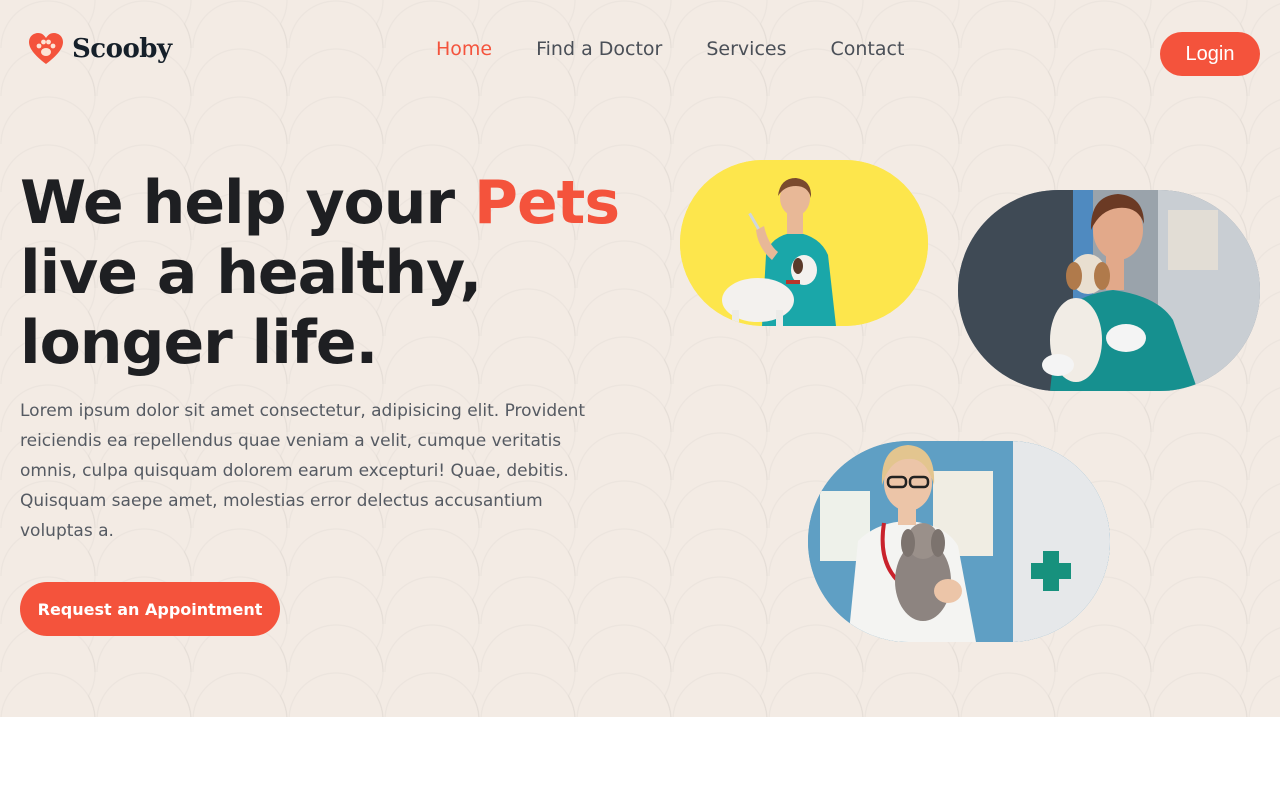  I want to click on login-button: Login, so click(1210, 54).